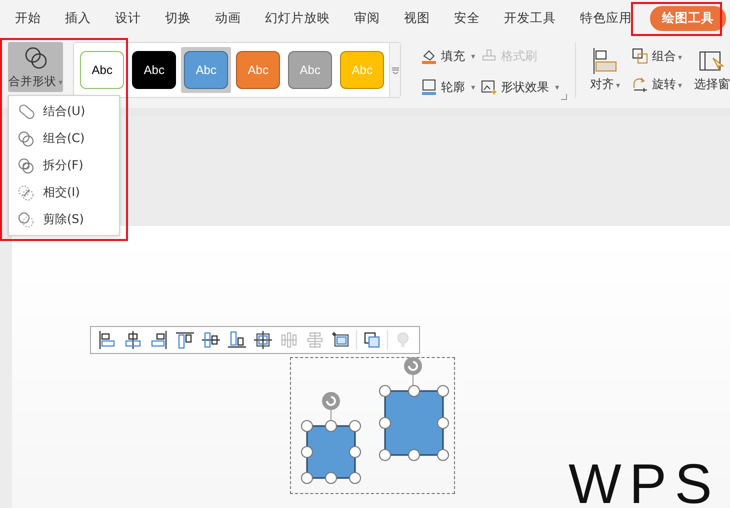 The width and height of the screenshot is (730, 508). I want to click on fragment-icon, so click(26, 166).